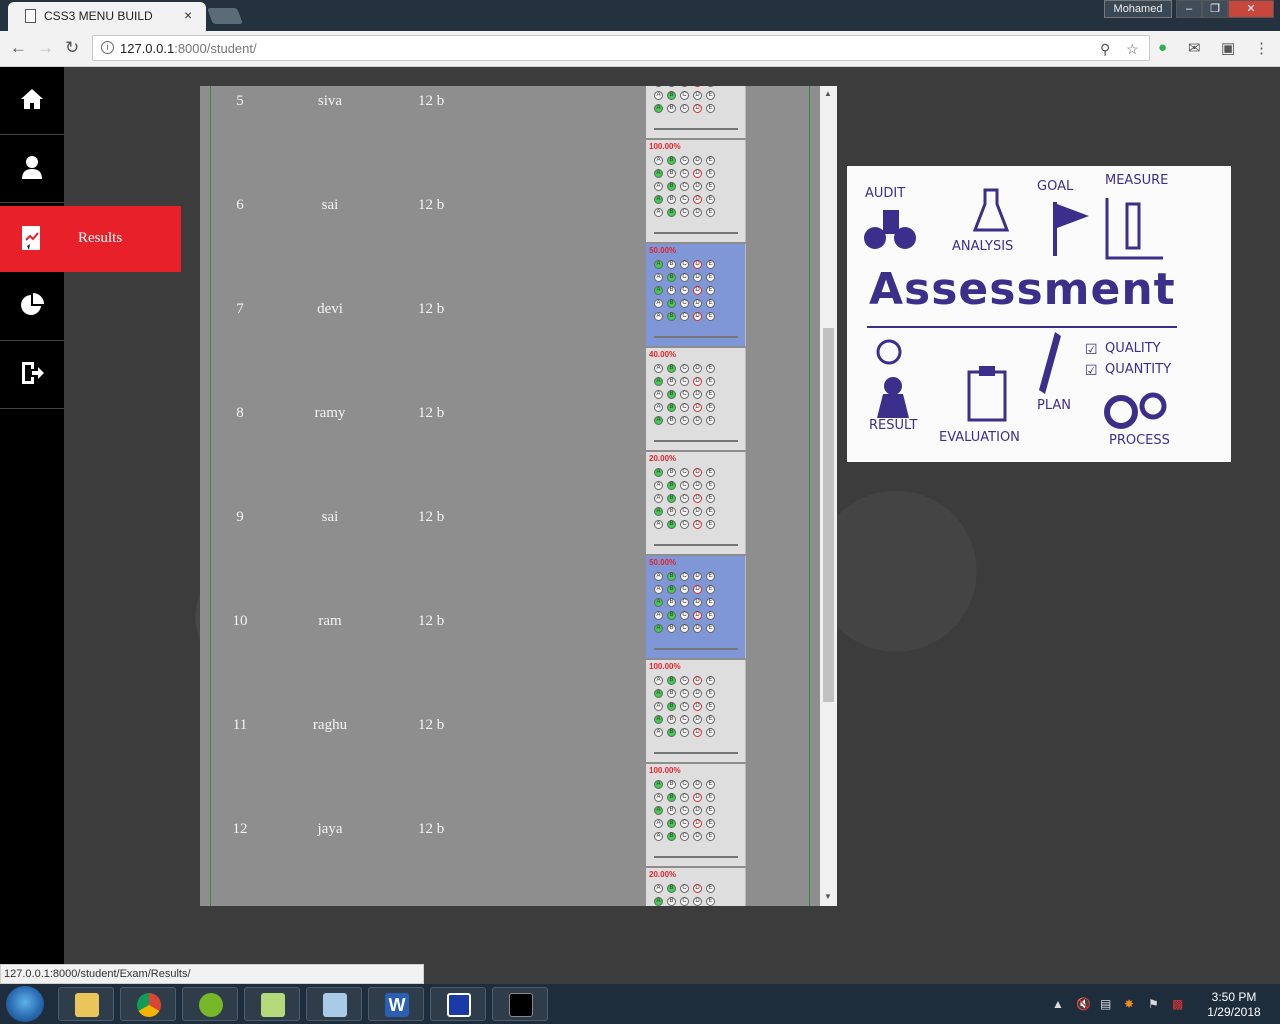 This screenshot has height=1024, width=1280. I want to click on site-info-icon: i, so click(107, 47).